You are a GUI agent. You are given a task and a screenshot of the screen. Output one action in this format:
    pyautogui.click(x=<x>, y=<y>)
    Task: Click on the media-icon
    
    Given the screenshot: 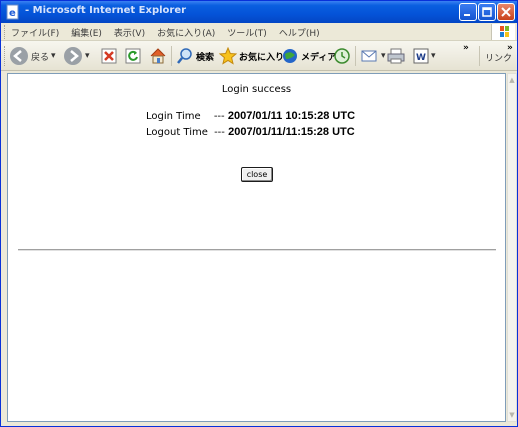 What is the action you would take?
    pyautogui.click(x=290, y=56)
    